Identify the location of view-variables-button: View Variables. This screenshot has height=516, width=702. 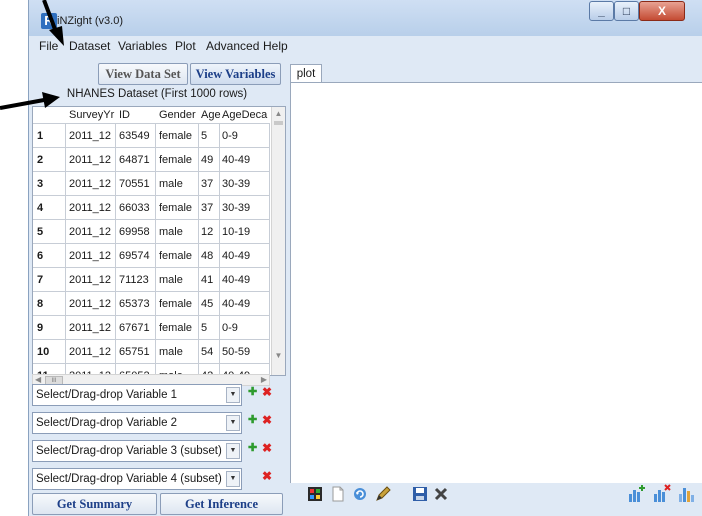
(235, 74).